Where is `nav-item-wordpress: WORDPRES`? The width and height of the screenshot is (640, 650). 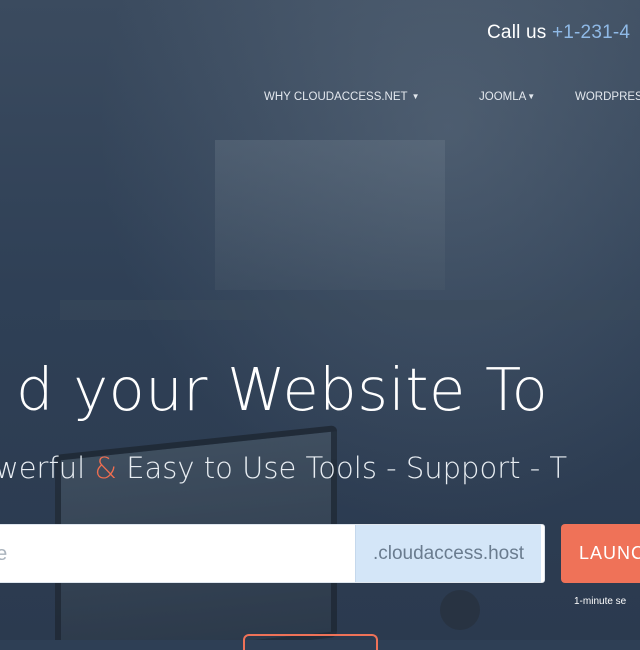
nav-item-wordpress: WORDPRES is located at coordinates (607, 97).